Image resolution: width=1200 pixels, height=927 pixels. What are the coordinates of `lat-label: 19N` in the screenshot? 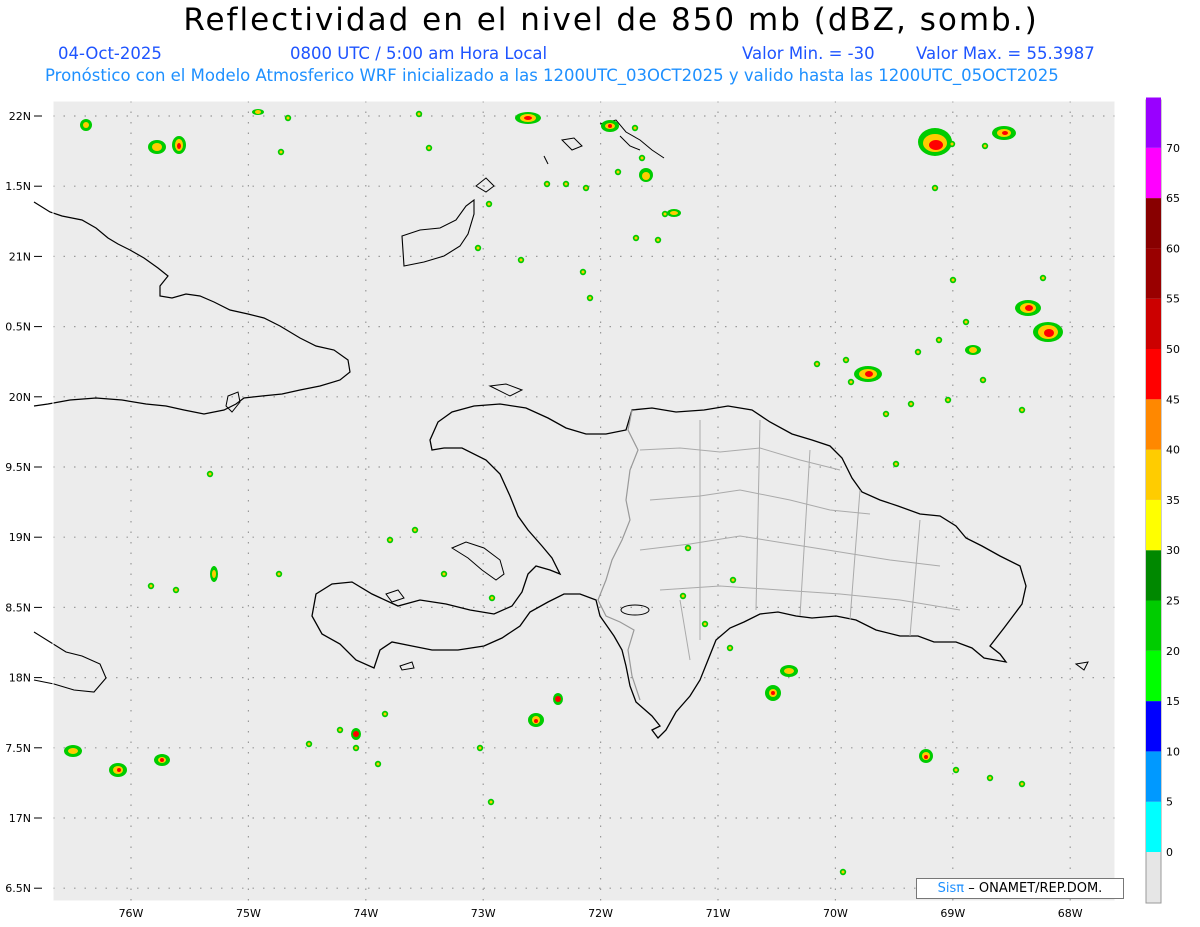 It's located at (20, 537).